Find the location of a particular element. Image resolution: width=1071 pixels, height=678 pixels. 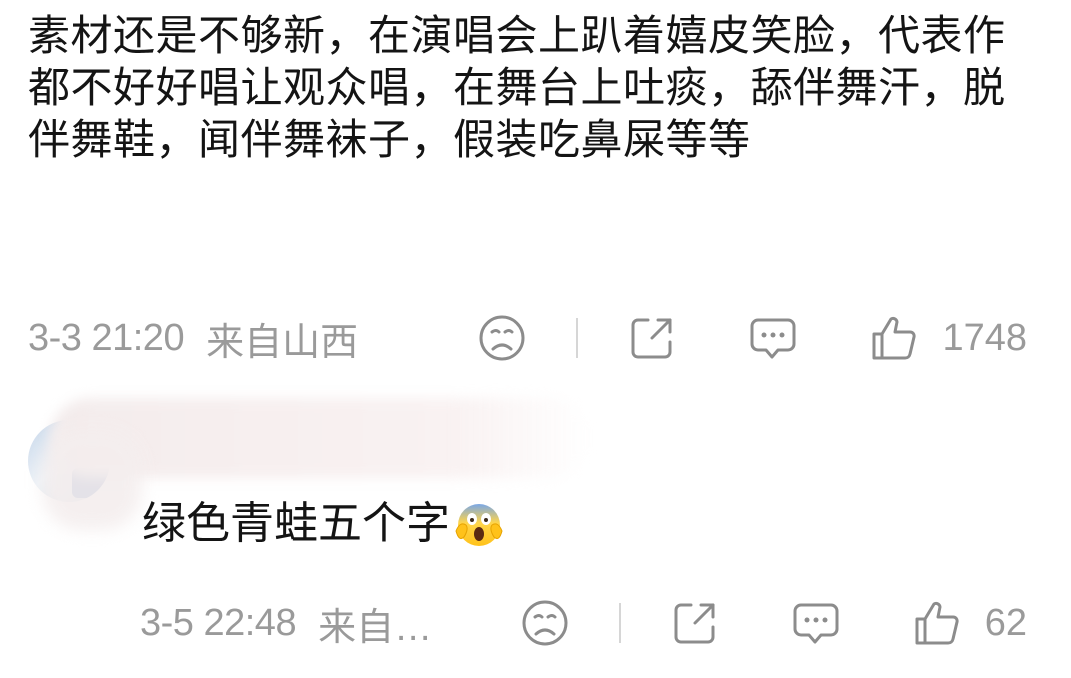

redacted-avatar-overlay is located at coordinates (92, 480).